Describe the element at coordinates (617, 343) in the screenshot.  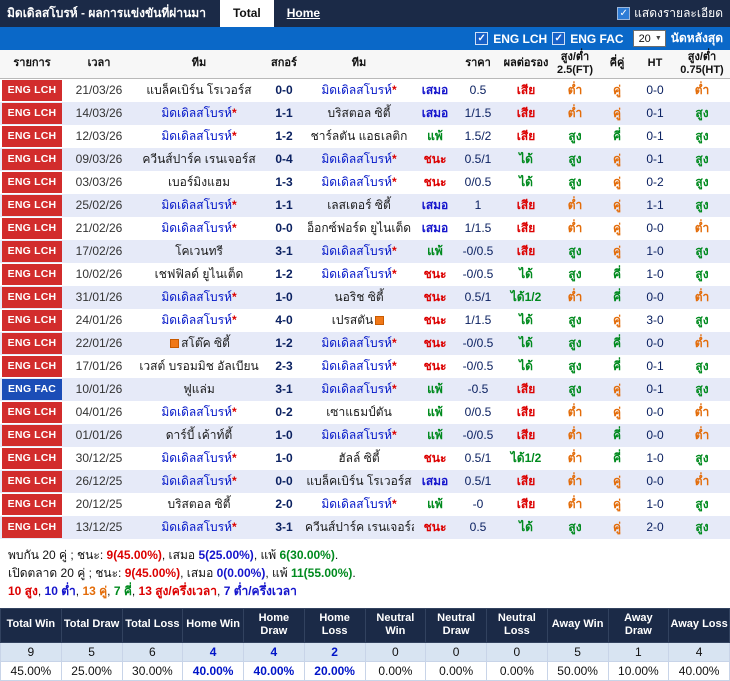
I see `odd-even: คี่` at that location.